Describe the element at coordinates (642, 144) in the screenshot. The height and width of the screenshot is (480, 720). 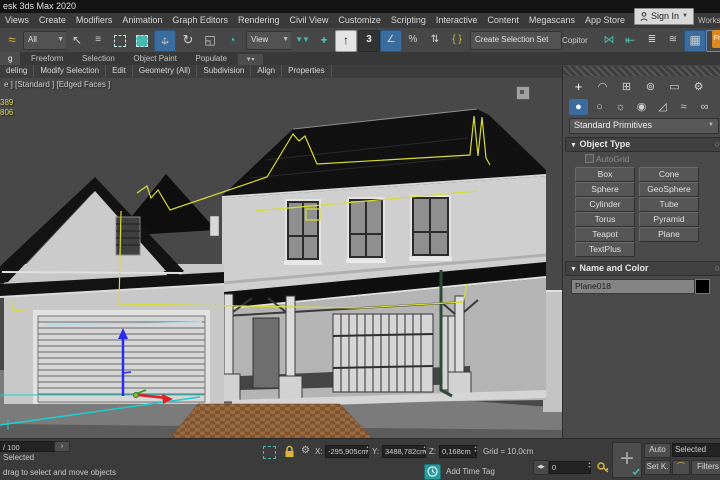
I see `object-type-rollout: ▼ Object Type ○` at that location.